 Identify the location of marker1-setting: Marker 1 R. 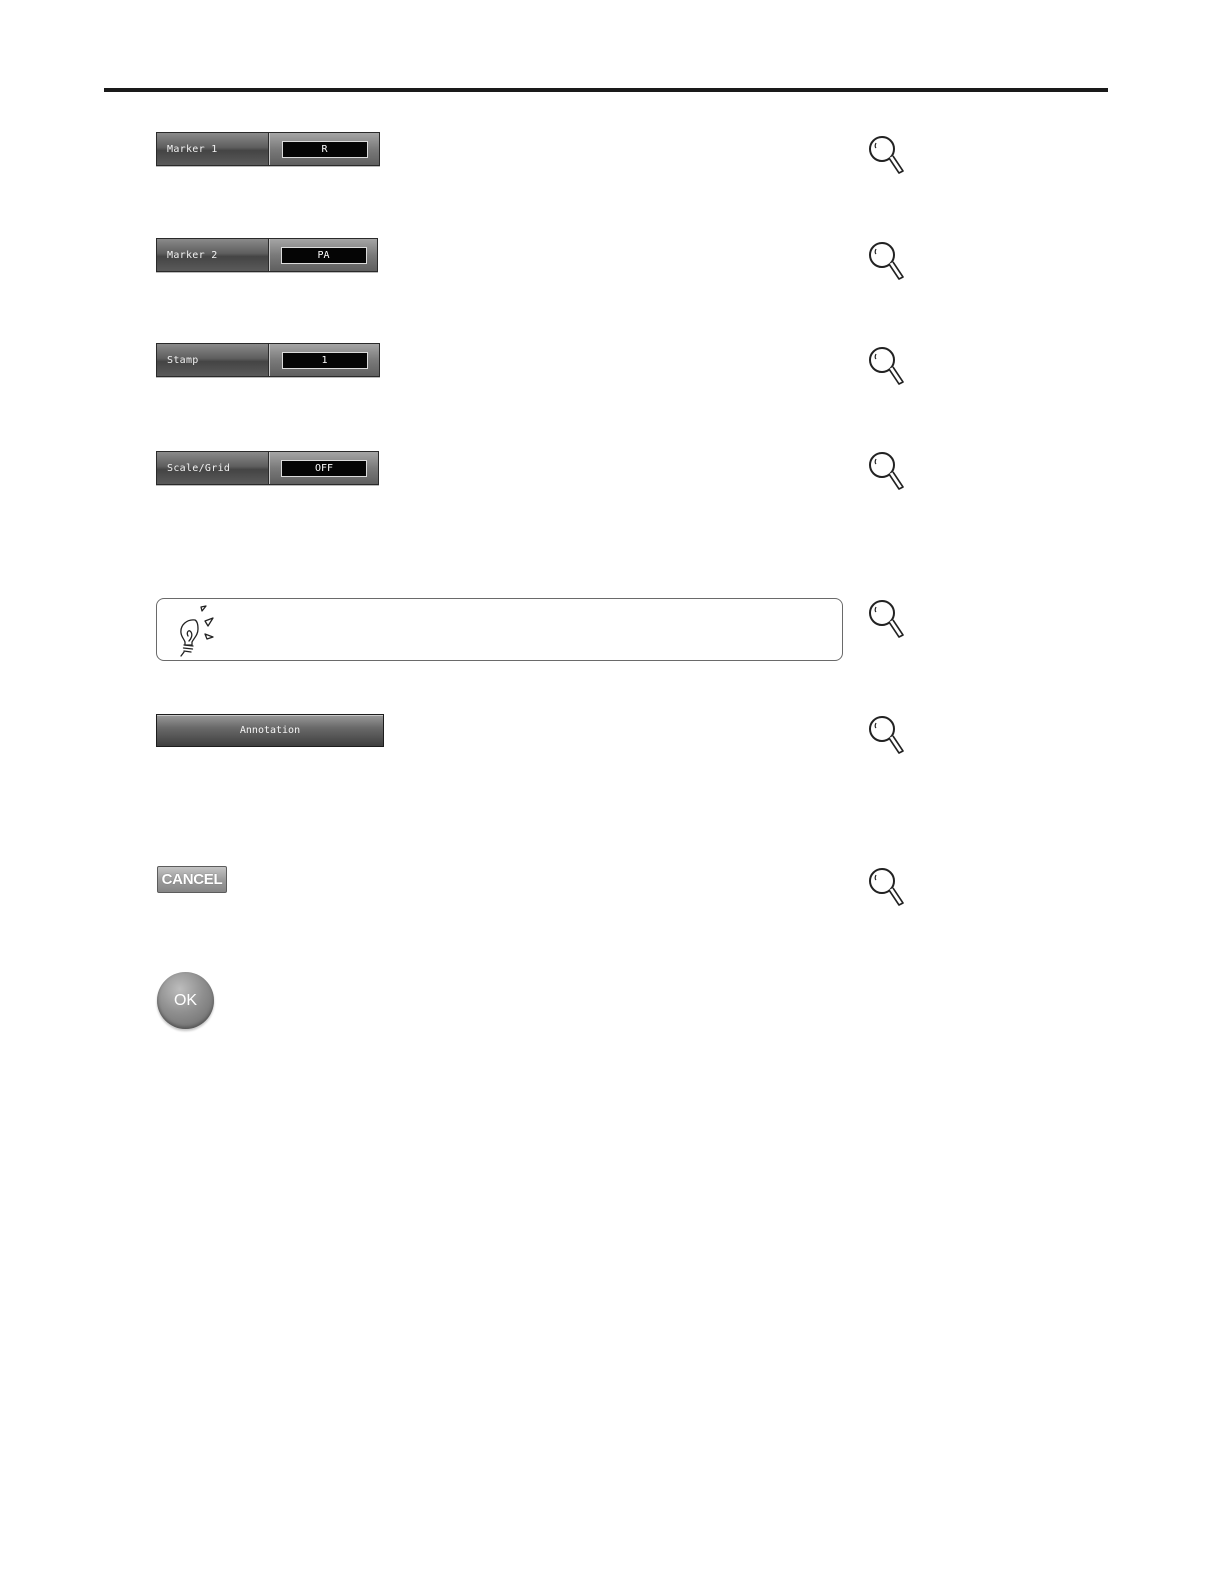
(268, 149).